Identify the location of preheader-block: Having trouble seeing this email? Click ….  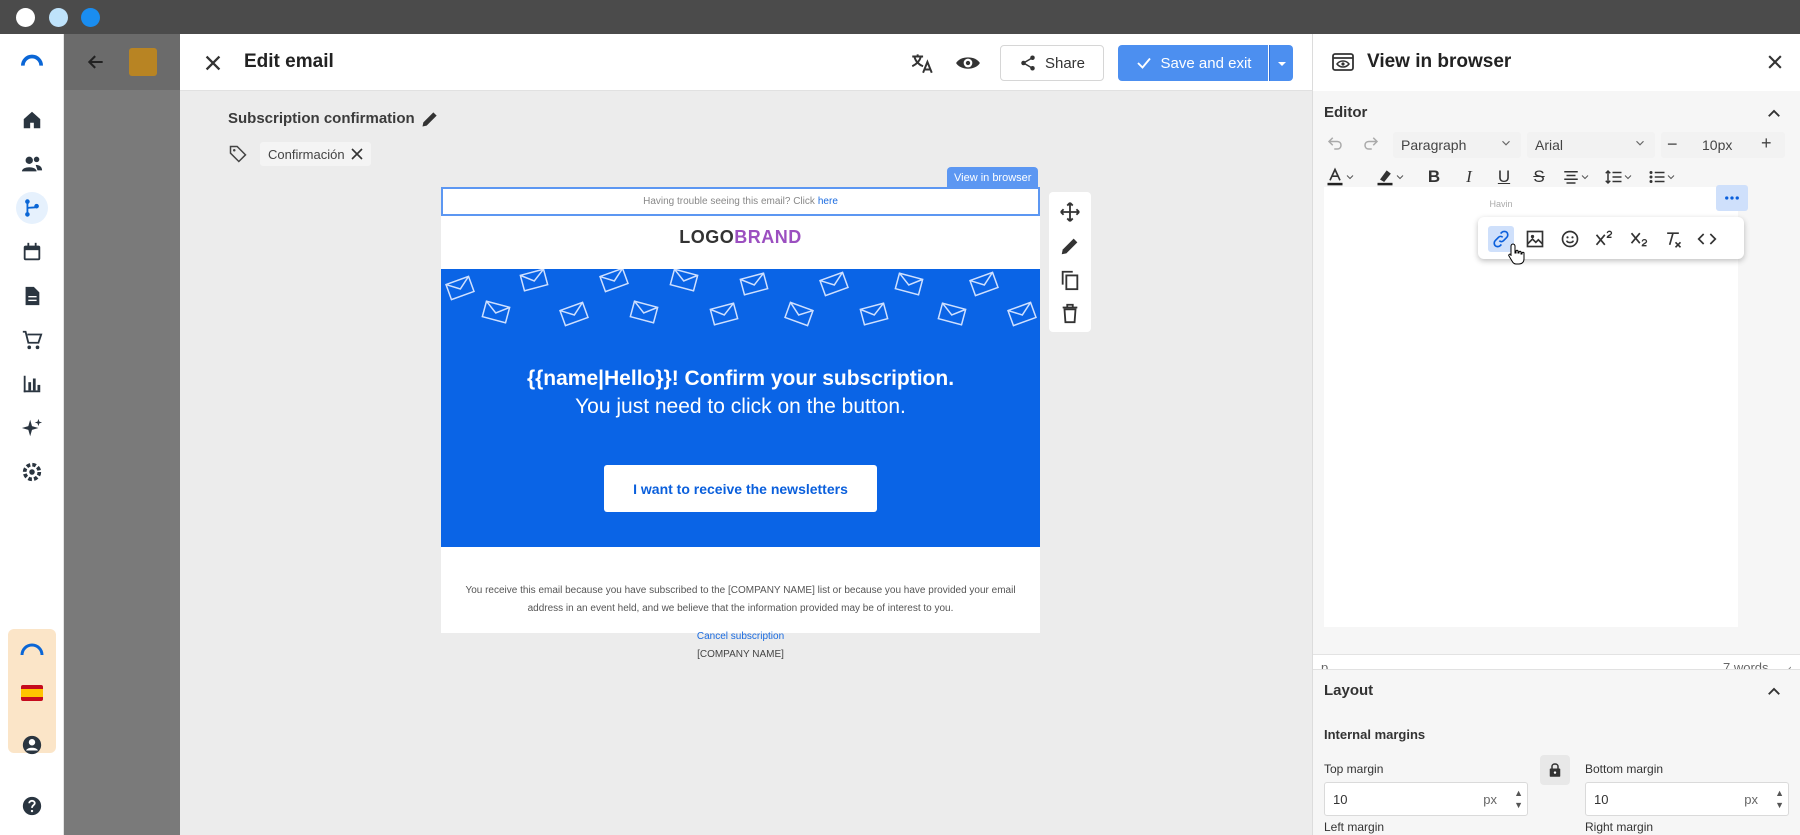
(740, 201).